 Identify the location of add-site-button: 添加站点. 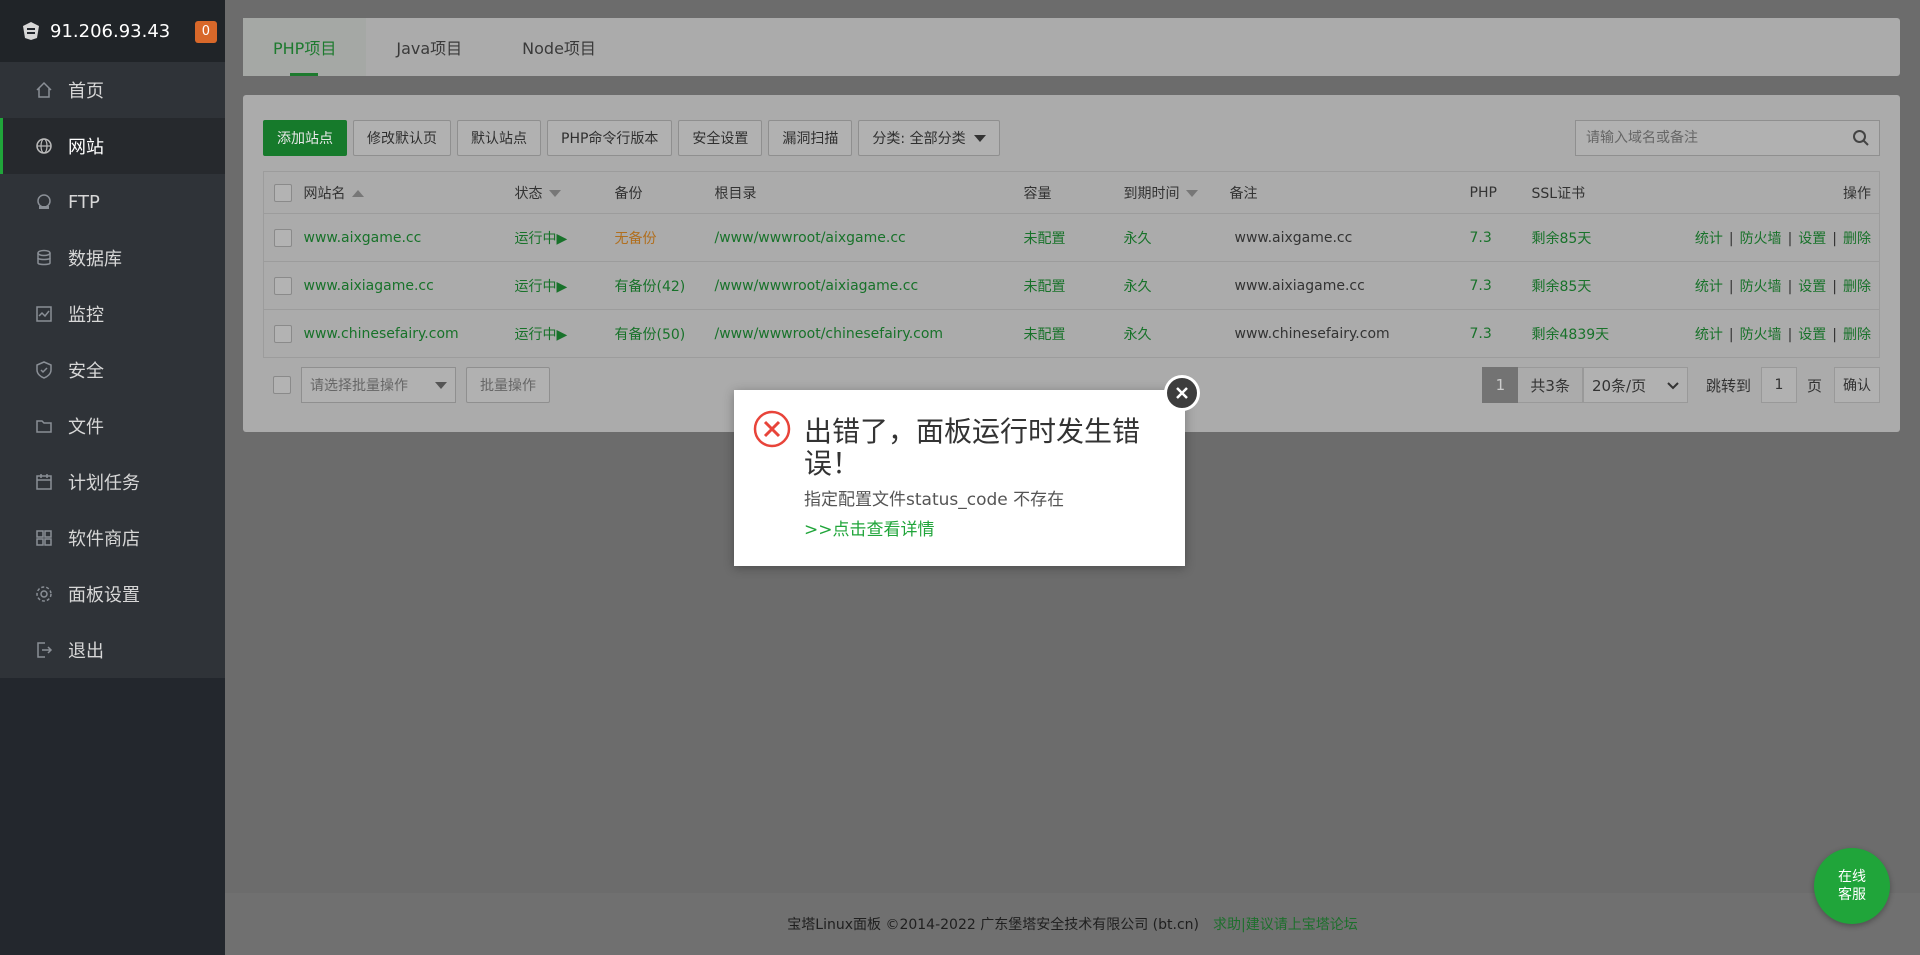
(305, 138).